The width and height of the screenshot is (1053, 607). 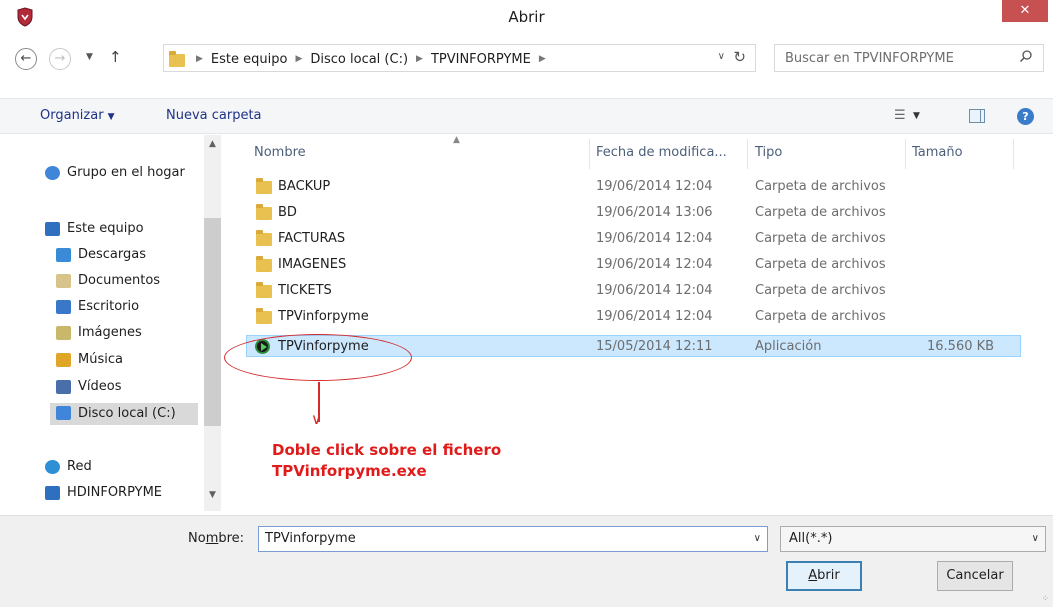 I want to click on scroll-up-icon: ▲, so click(x=212, y=144).